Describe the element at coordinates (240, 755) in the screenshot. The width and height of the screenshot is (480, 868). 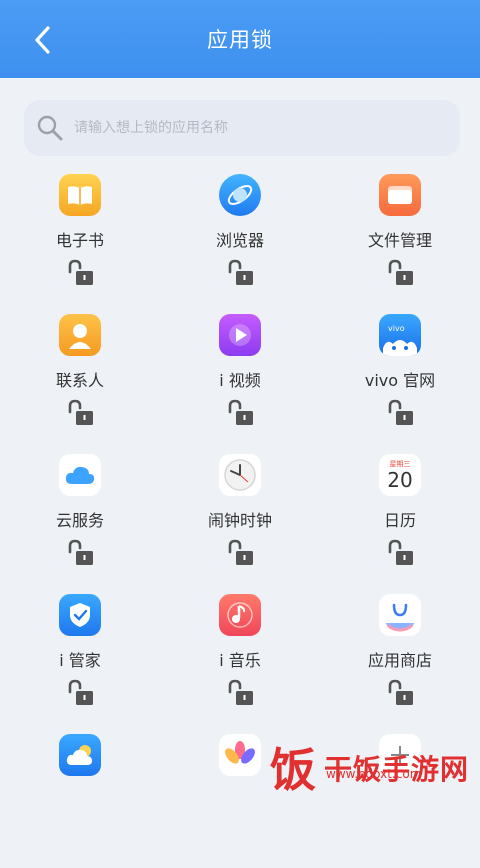
I see `photos-icon` at that location.